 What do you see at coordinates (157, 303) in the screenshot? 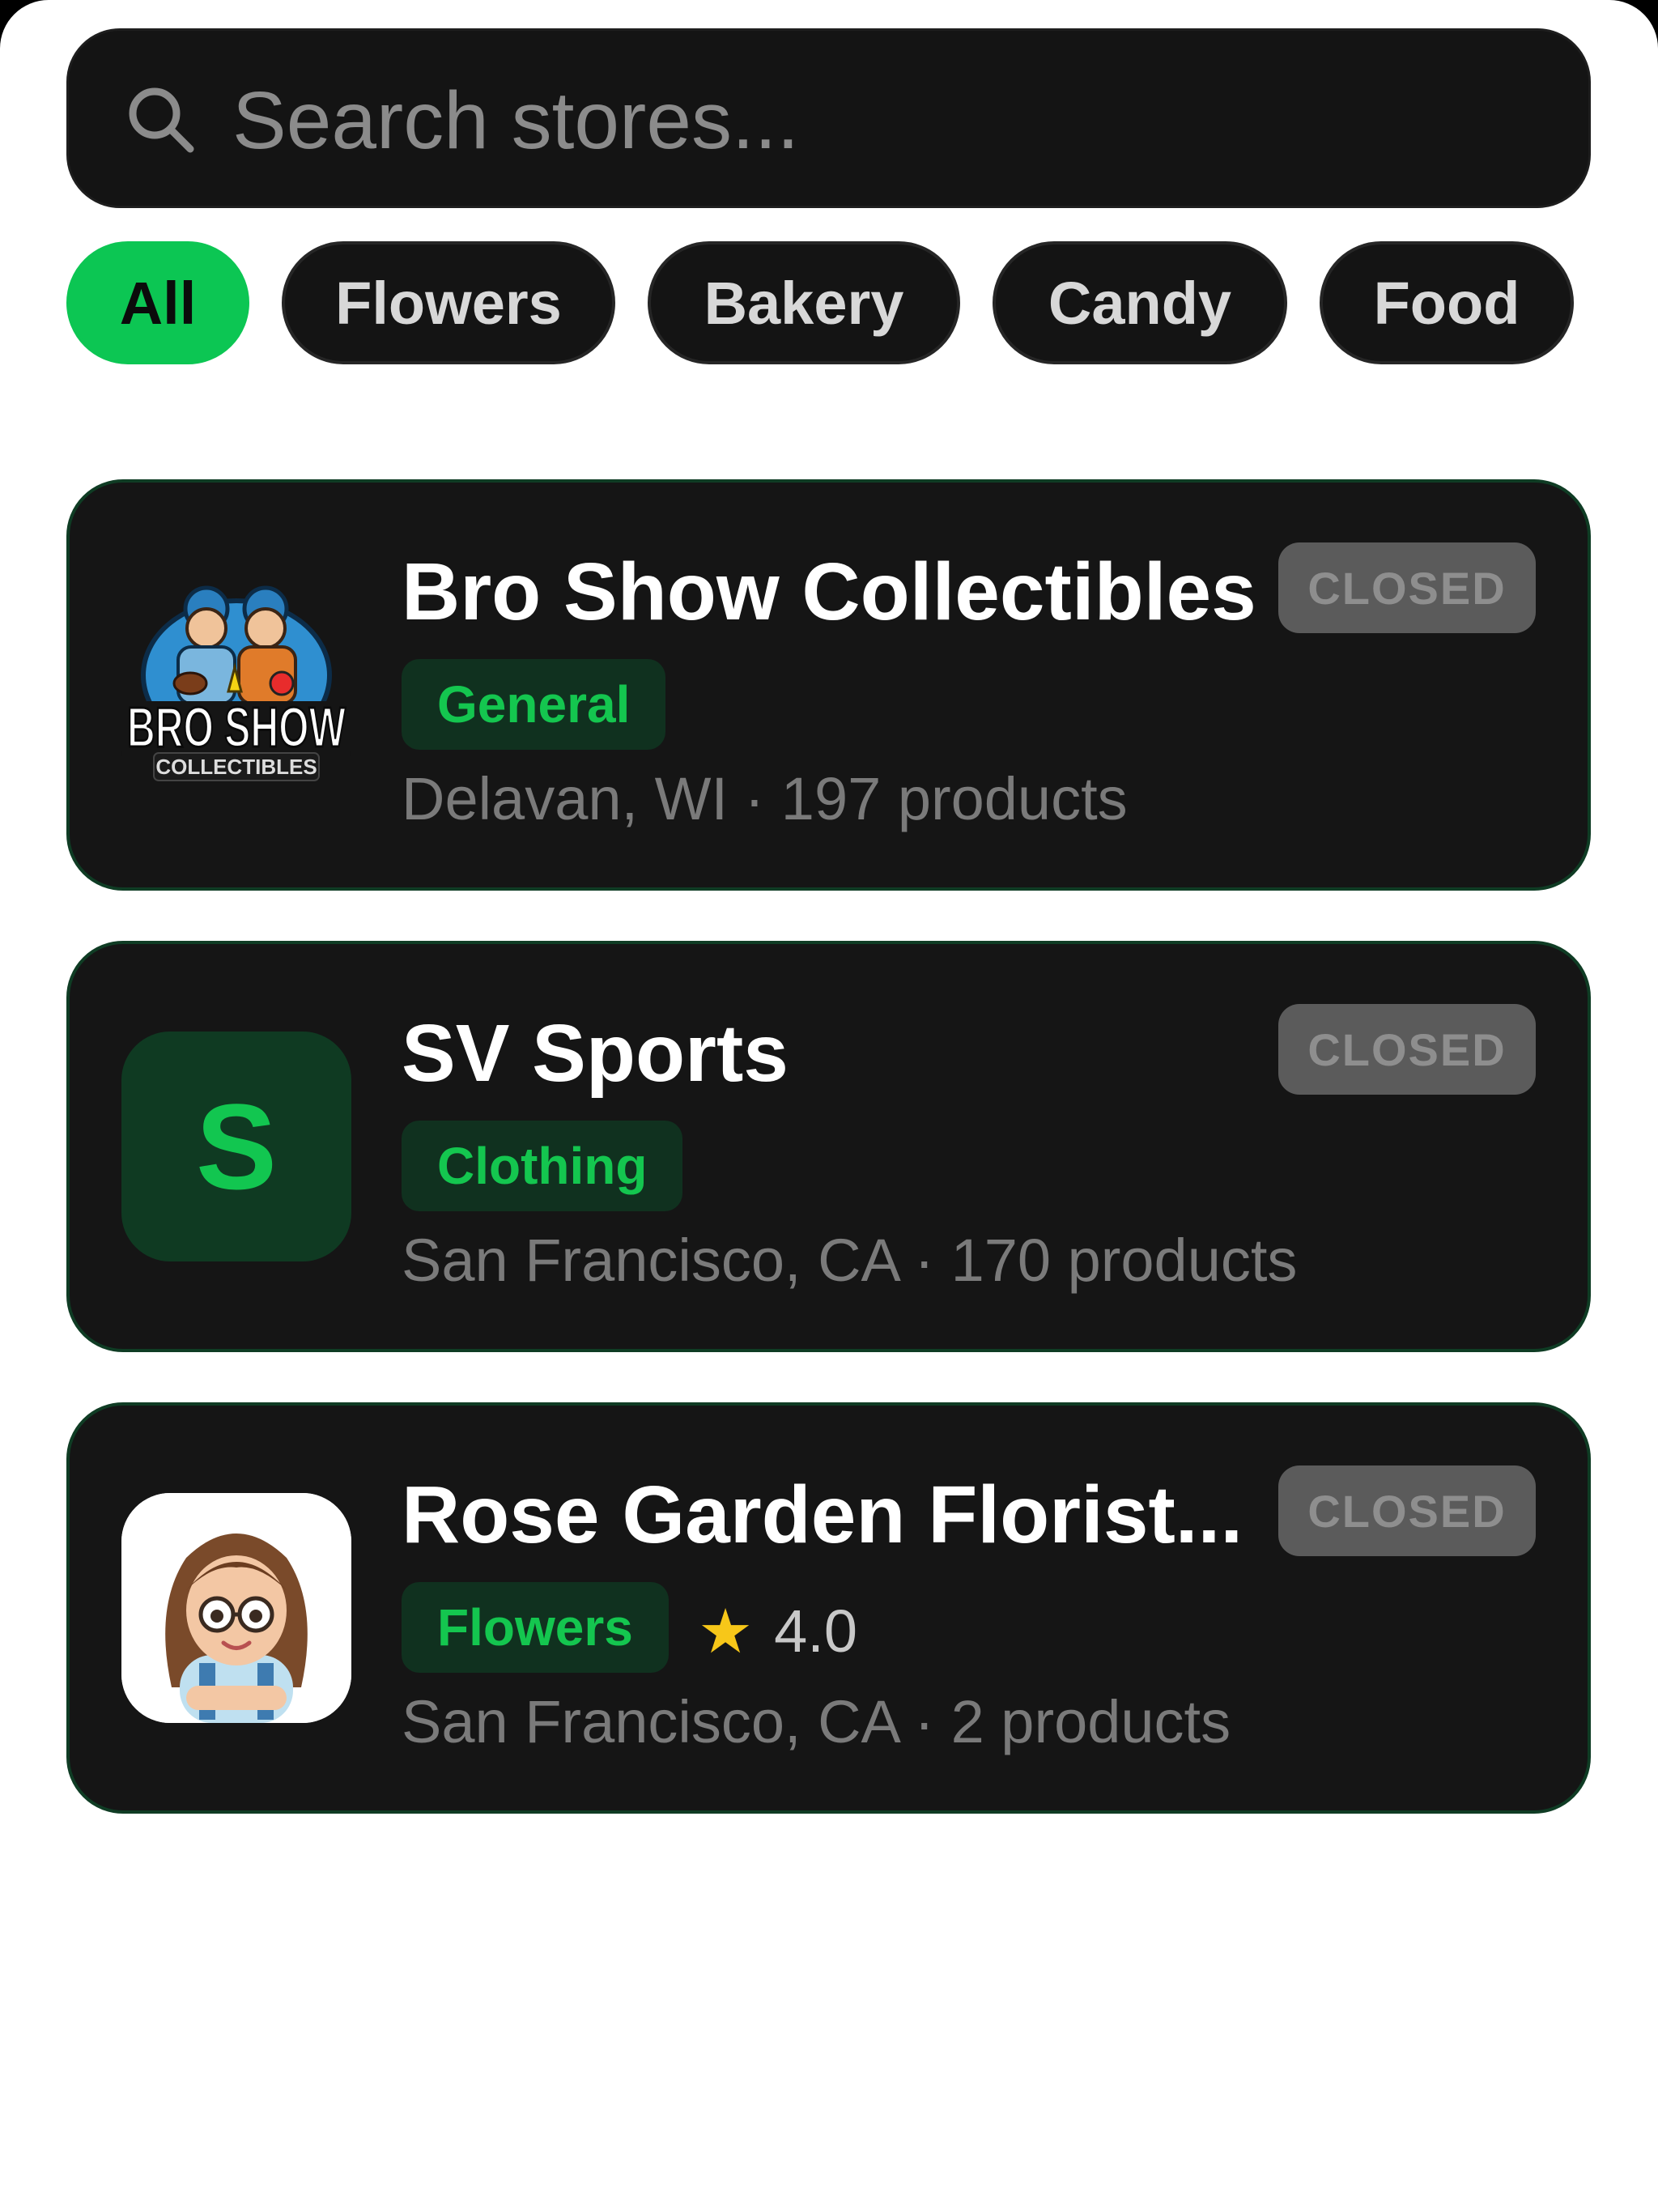
I see `filter-chip-all: All` at bounding box center [157, 303].